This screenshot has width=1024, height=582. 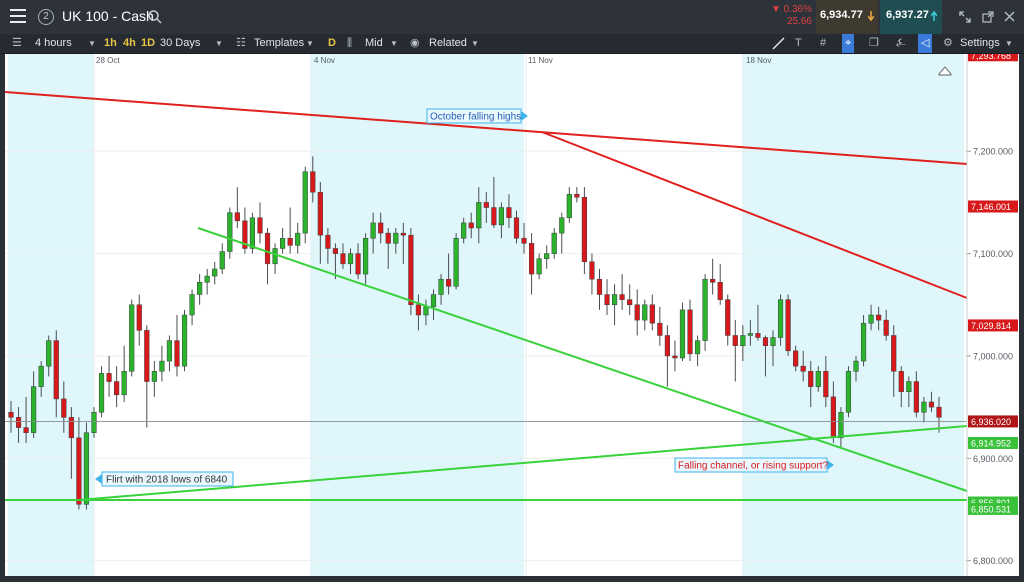 I want to click on interval-dropdown: 4 hours, so click(x=53, y=43).